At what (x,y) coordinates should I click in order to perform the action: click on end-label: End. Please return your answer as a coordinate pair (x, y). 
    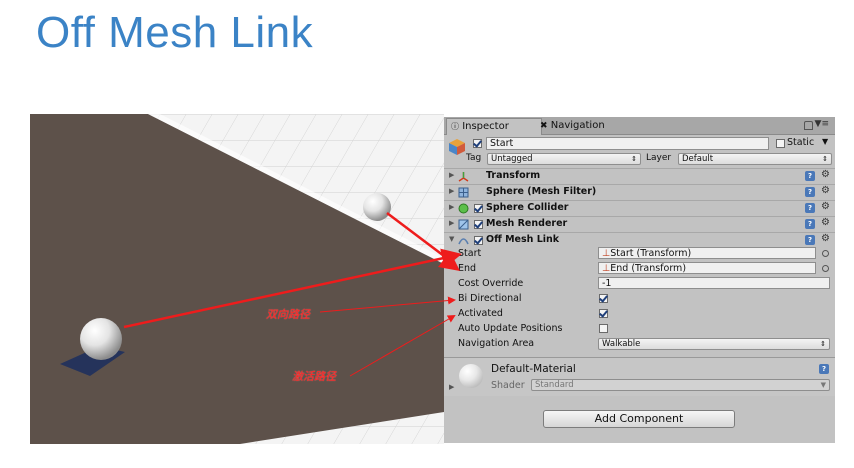
    Looking at the image, I should click on (467, 268).